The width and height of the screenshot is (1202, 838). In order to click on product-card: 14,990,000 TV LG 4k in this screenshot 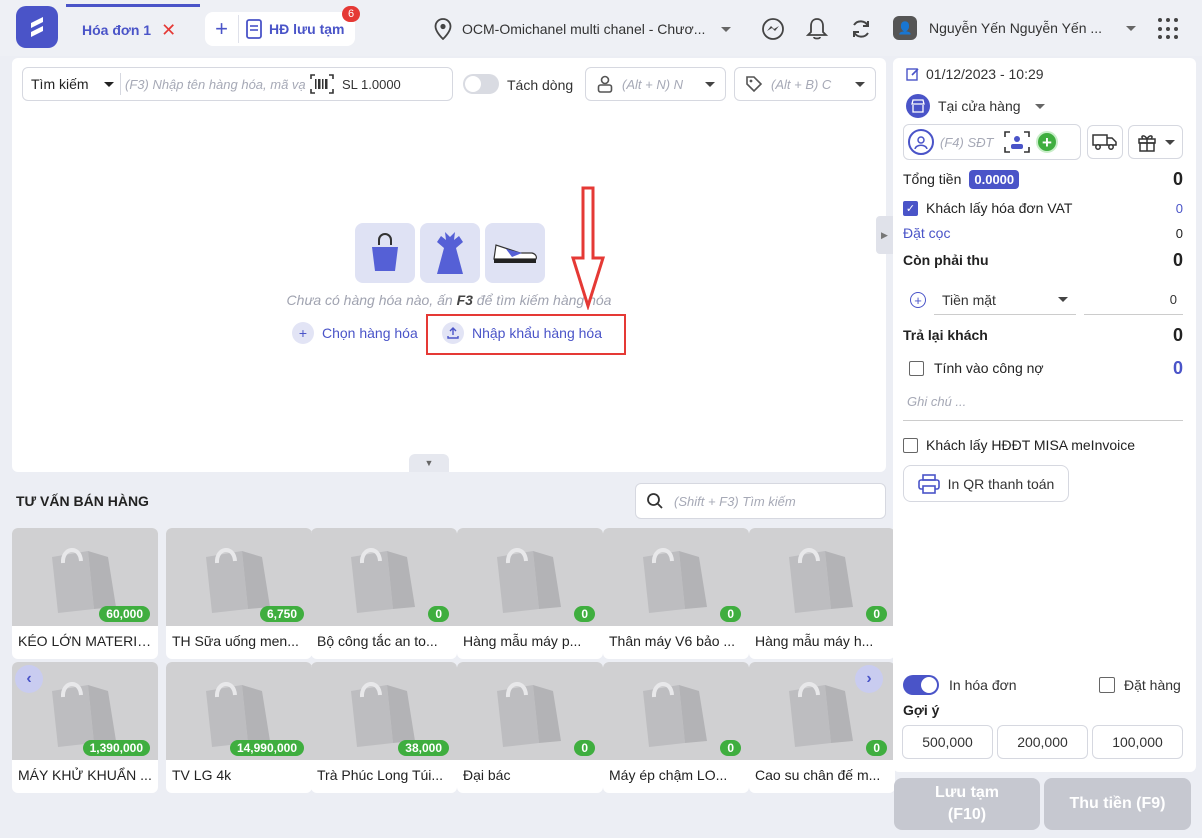, I will do `click(239, 727)`.